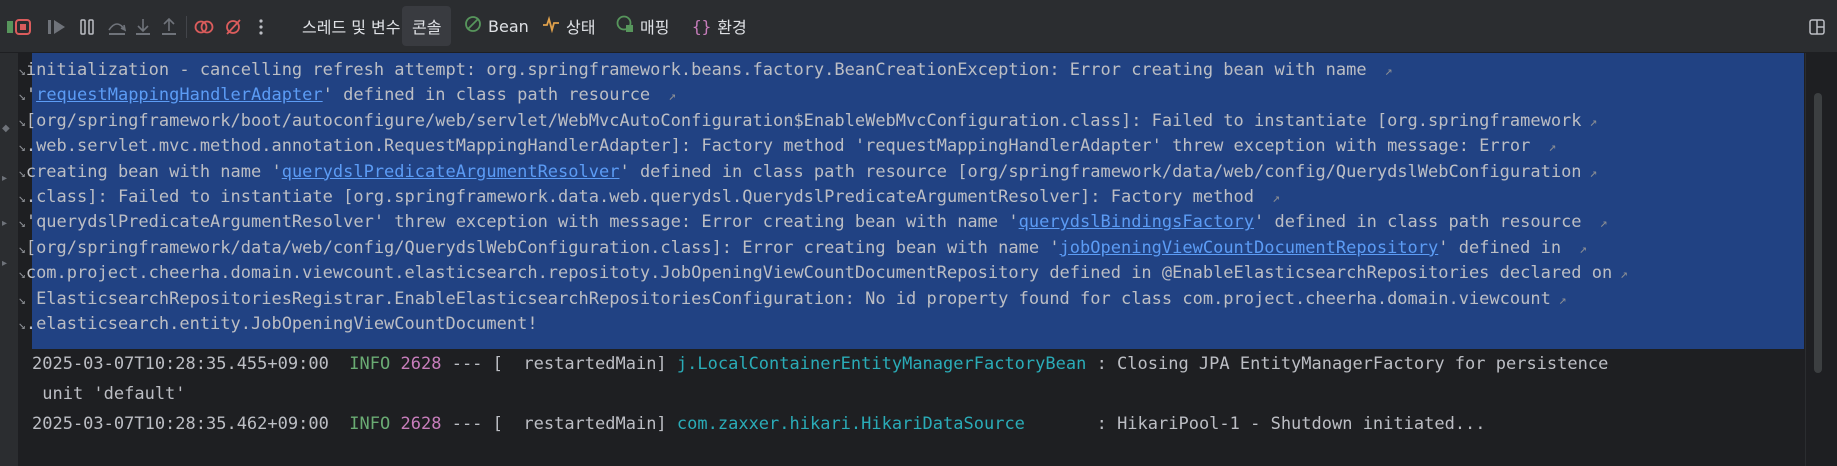 Image resolution: width=1837 pixels, height=466 pixels. I want to click on tab-mapping: 매핑, so click(642, 26).